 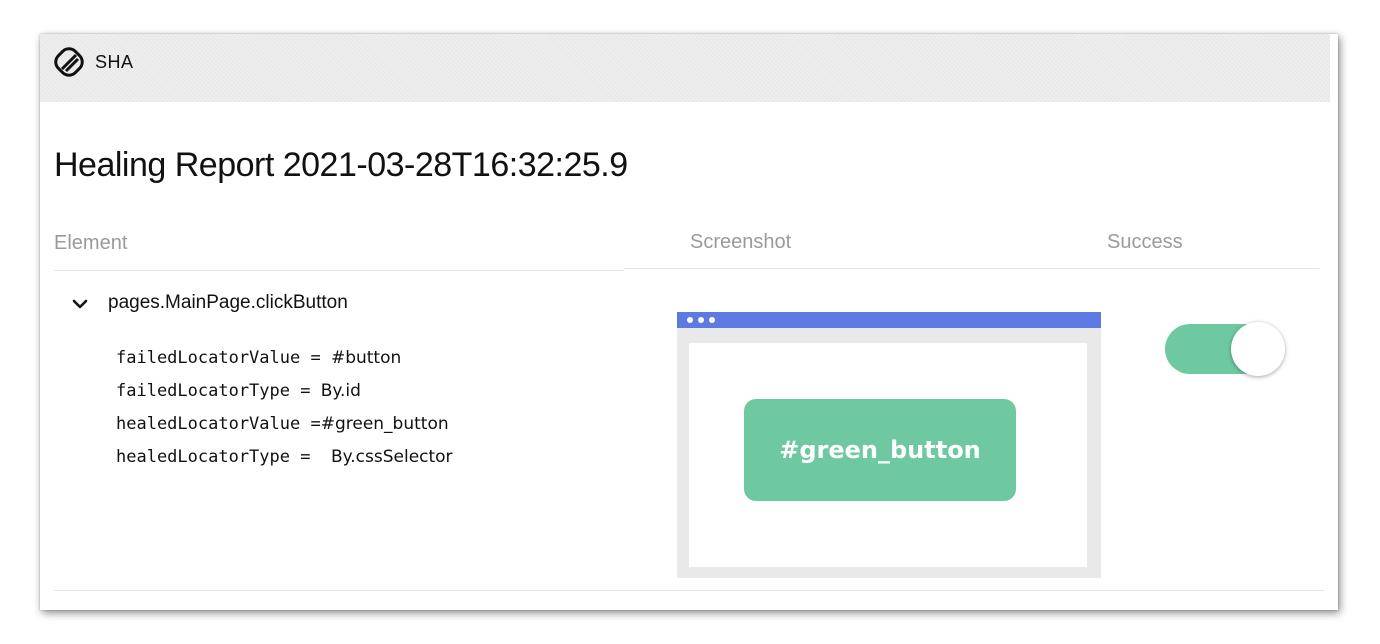 What do you see at coordinates (384, 424) in the screenshot?
I see `property-value: #green_button` at bounding box center [384, 424].